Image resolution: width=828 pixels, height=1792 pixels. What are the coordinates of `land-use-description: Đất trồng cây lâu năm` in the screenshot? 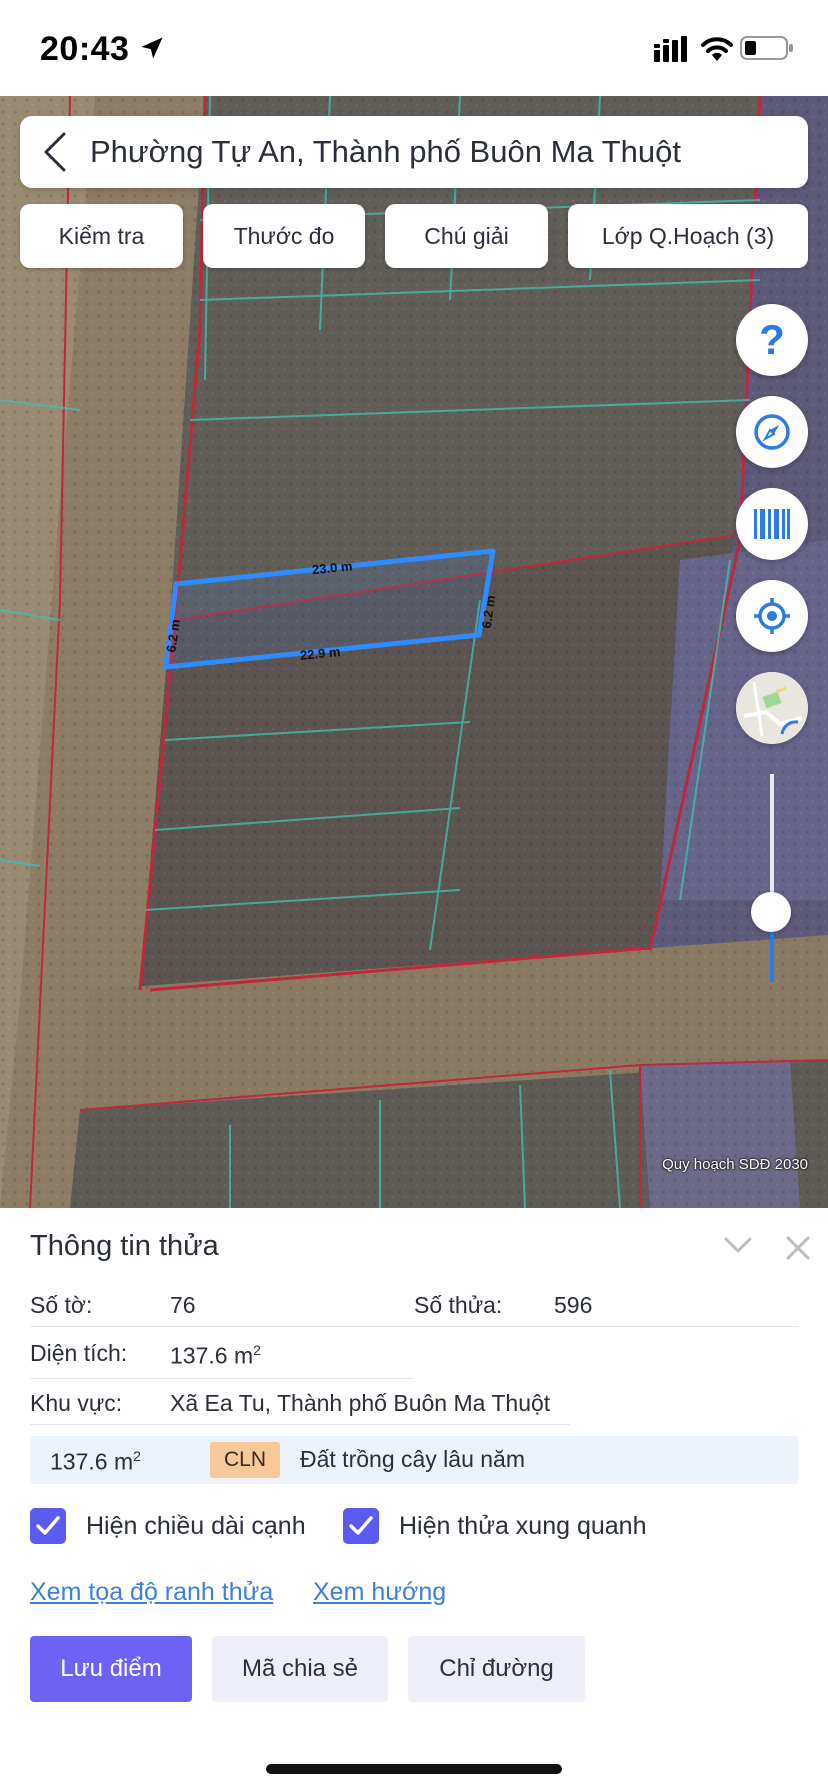 It's located at (413, 1459).